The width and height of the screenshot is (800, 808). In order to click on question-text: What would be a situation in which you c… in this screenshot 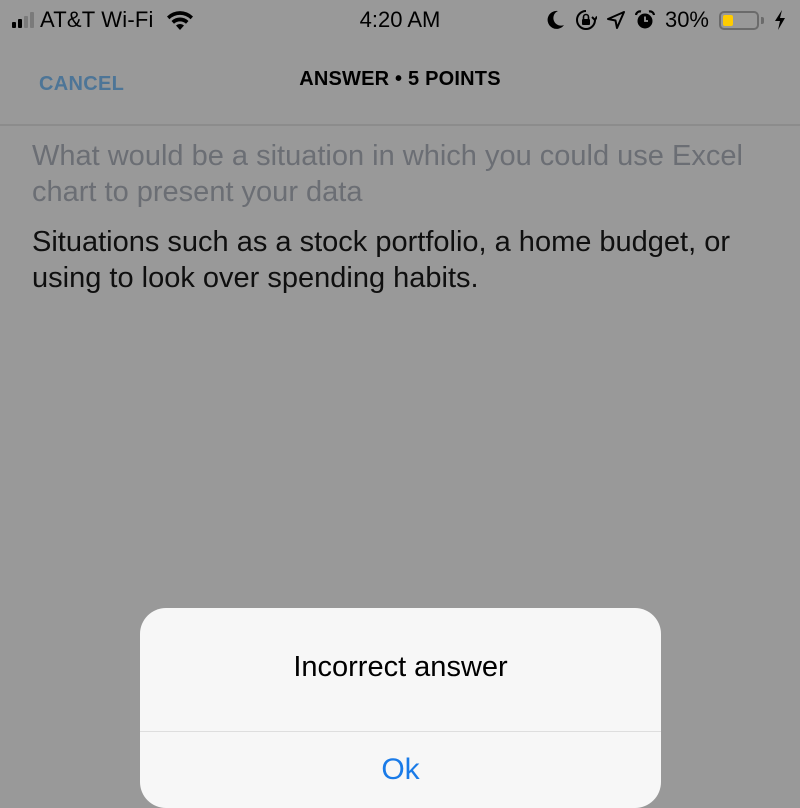, I will do `click(387, 174)`.